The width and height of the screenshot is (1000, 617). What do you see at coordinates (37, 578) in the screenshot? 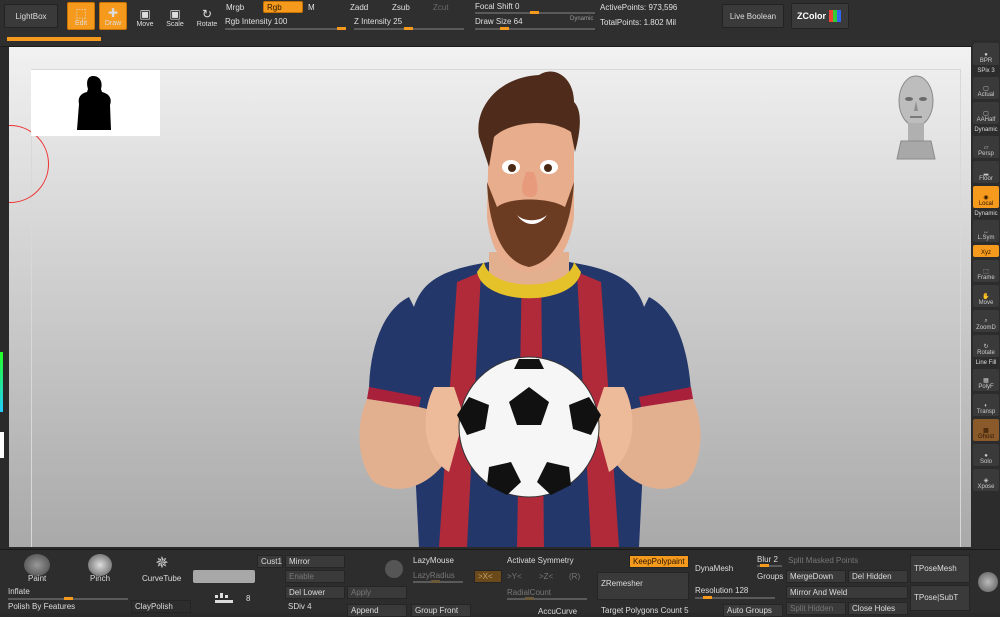
I see `paint-brush-label: Paint` at bounding box center [37, 578].